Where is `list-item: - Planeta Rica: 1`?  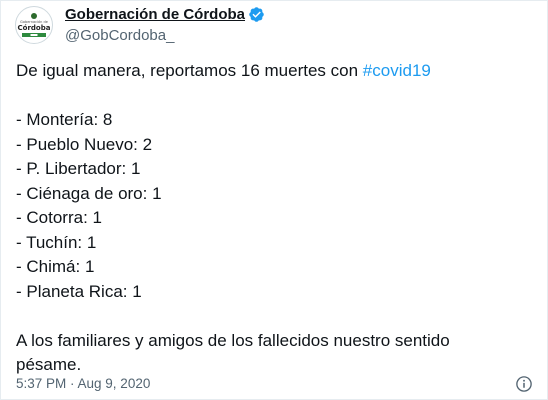
list-item: - Planeta Rica: 1 is located at coordinates (79, 291).